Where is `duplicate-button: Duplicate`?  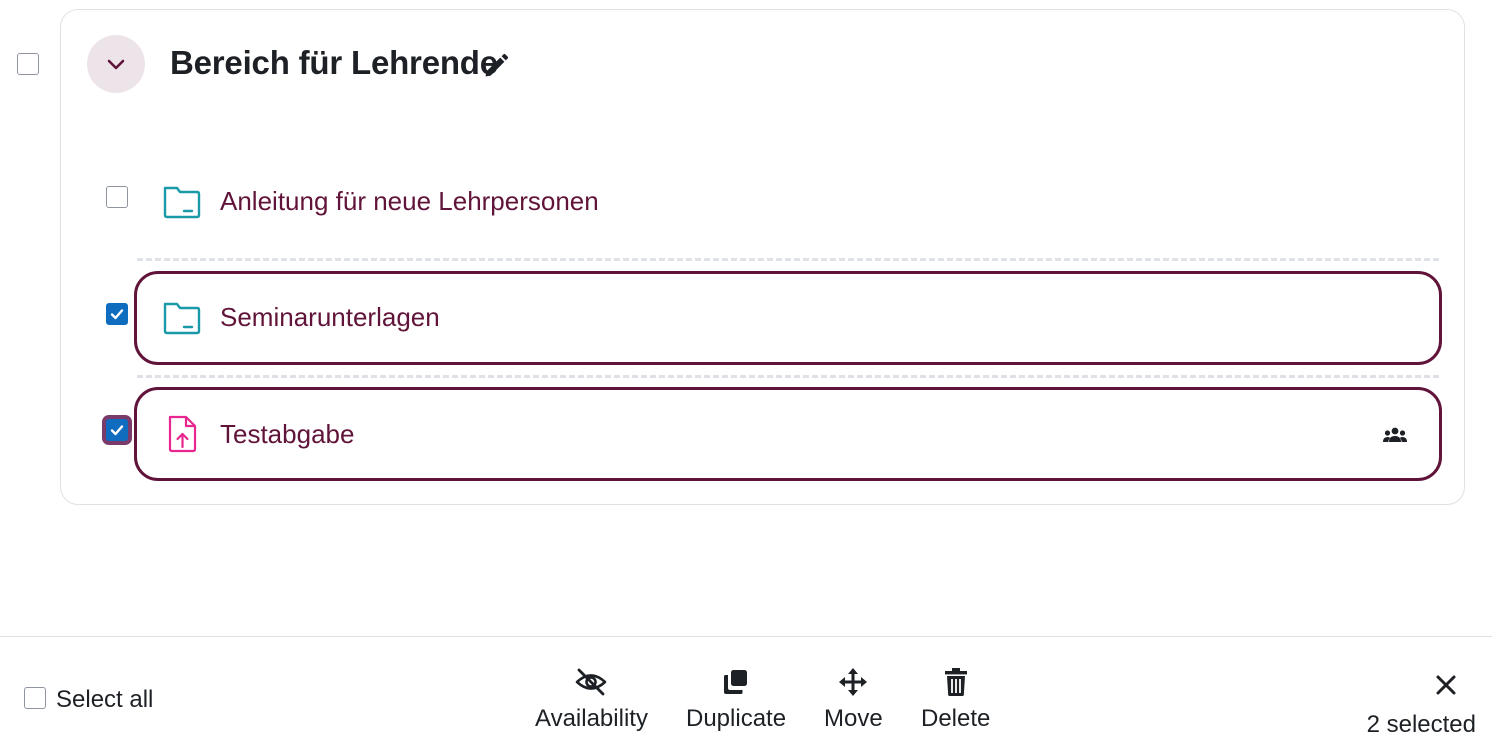
duplicate-button: Duplicate is located at coordinates (736, 699).